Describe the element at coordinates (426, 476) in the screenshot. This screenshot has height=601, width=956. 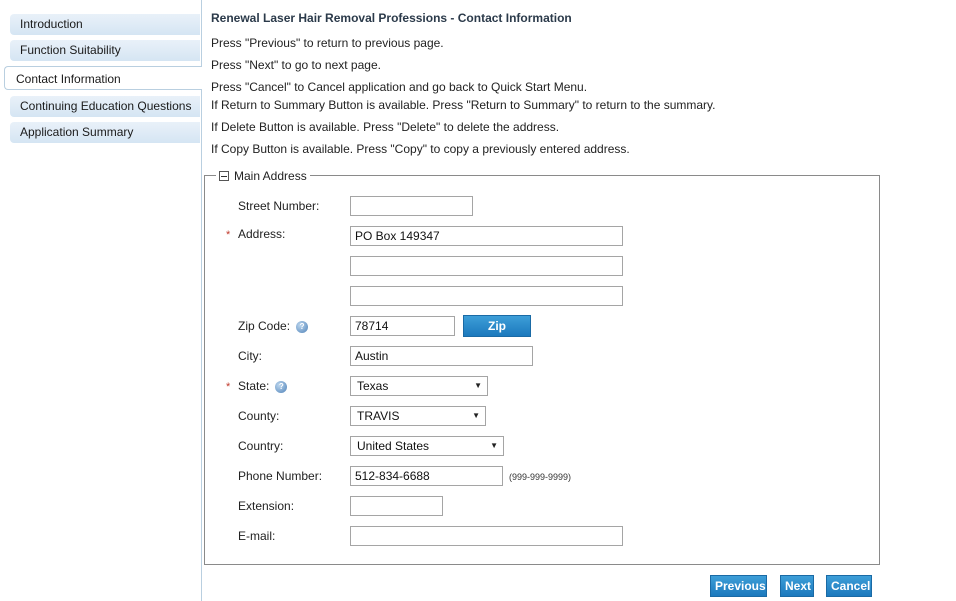
I see `phone-number-input` at that location.